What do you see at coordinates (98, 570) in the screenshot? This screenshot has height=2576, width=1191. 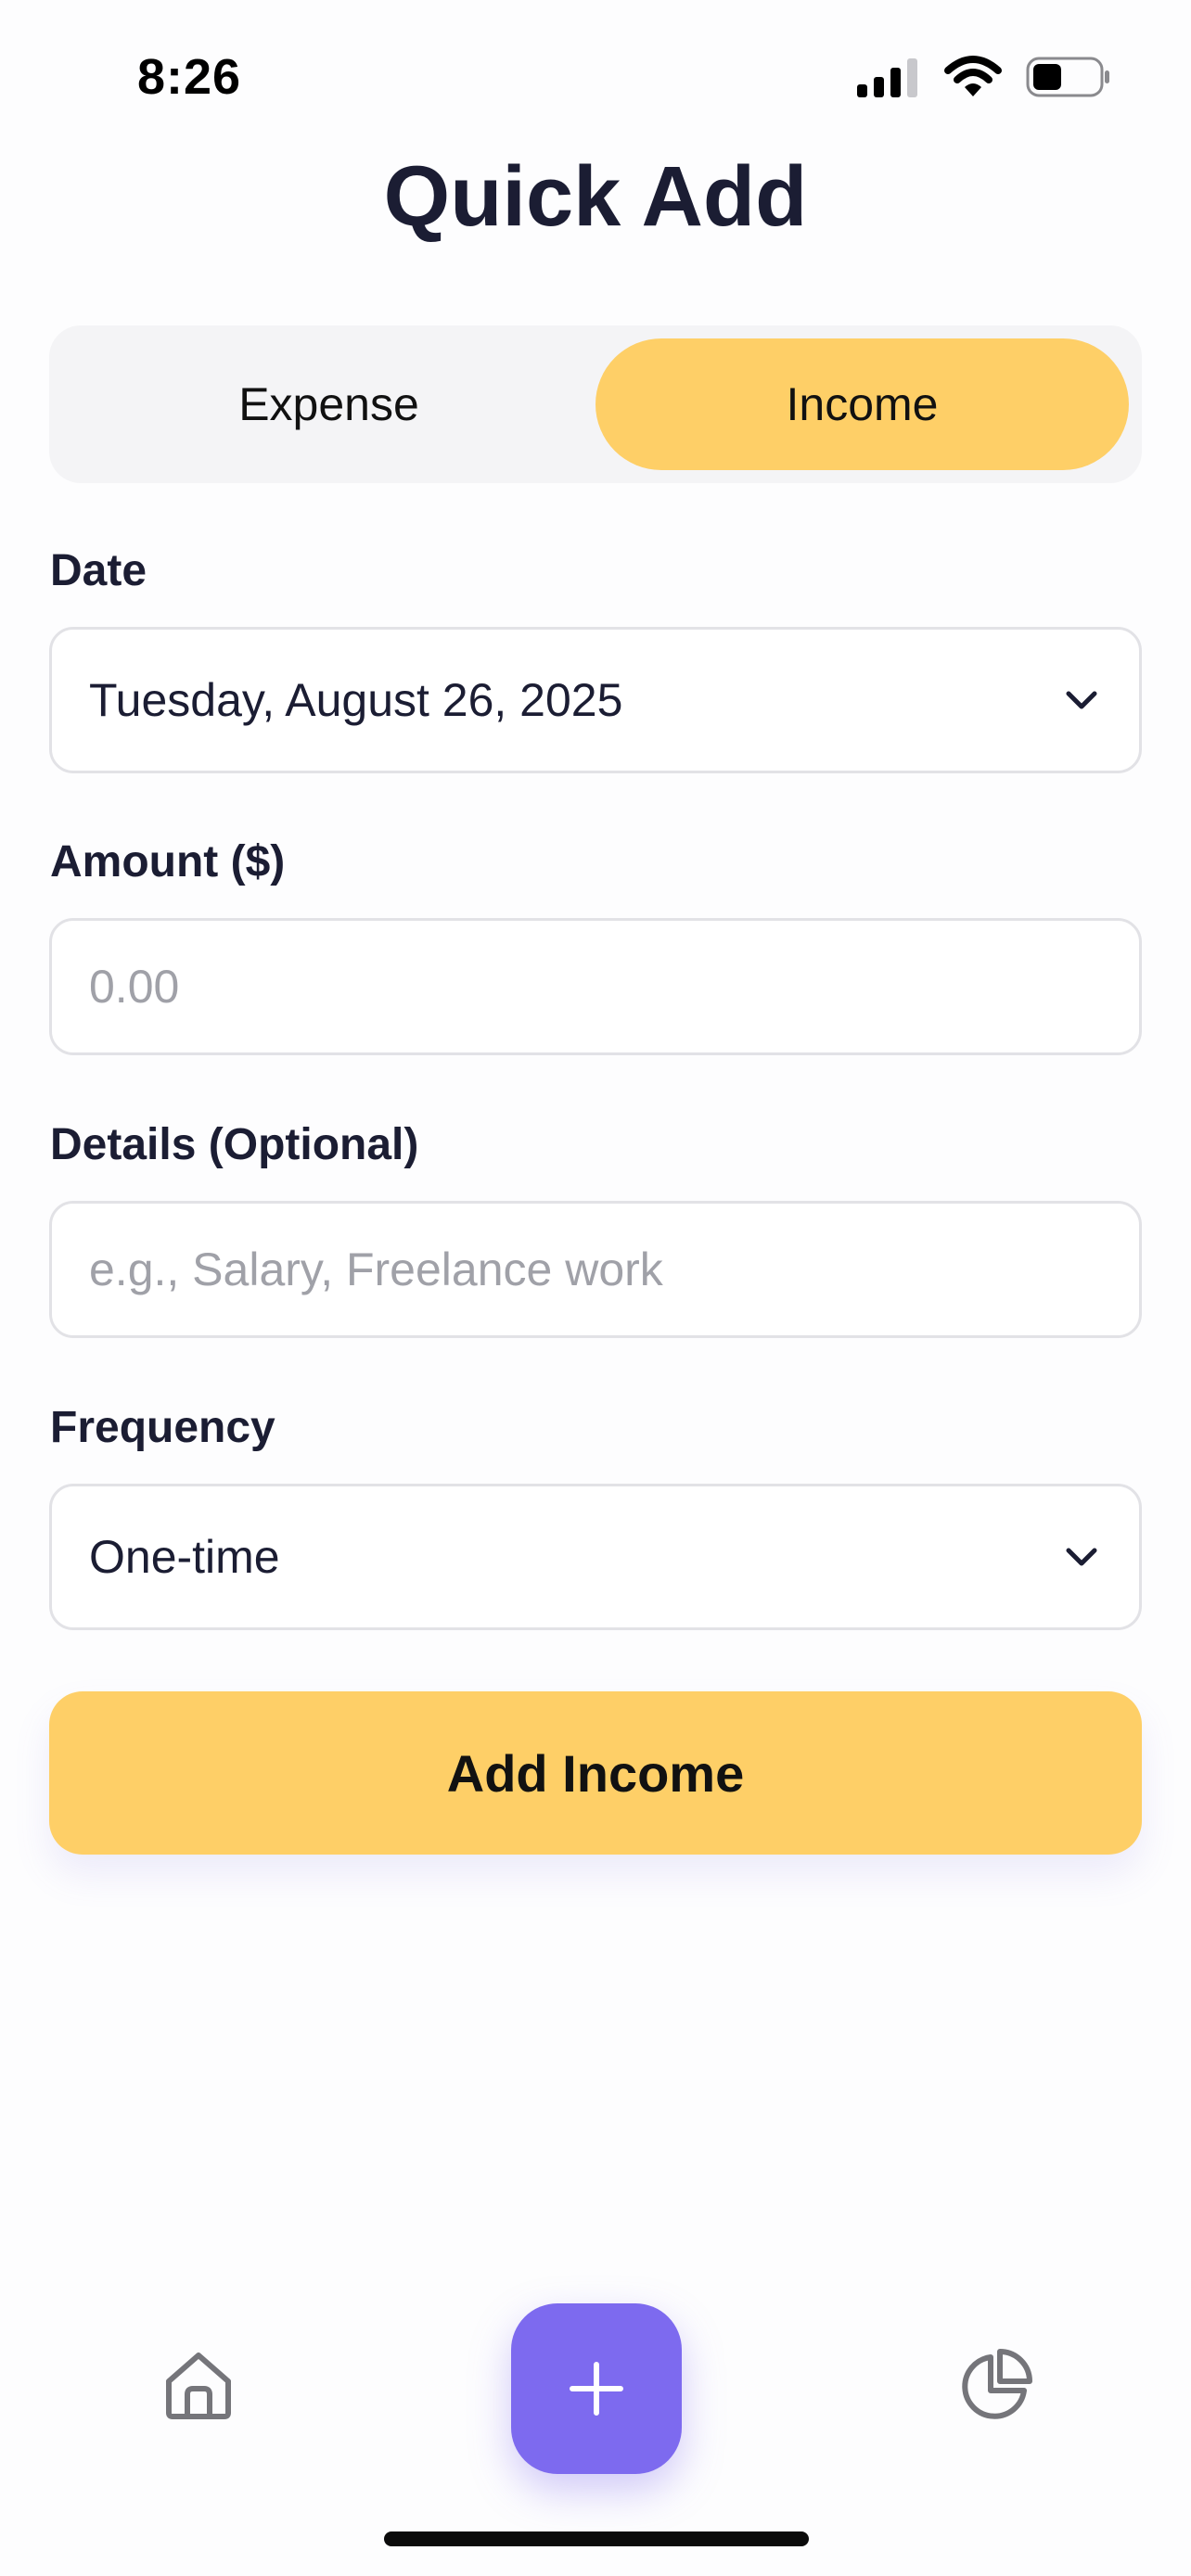 I see `date-label: Date` at bounding box center [98, 570].